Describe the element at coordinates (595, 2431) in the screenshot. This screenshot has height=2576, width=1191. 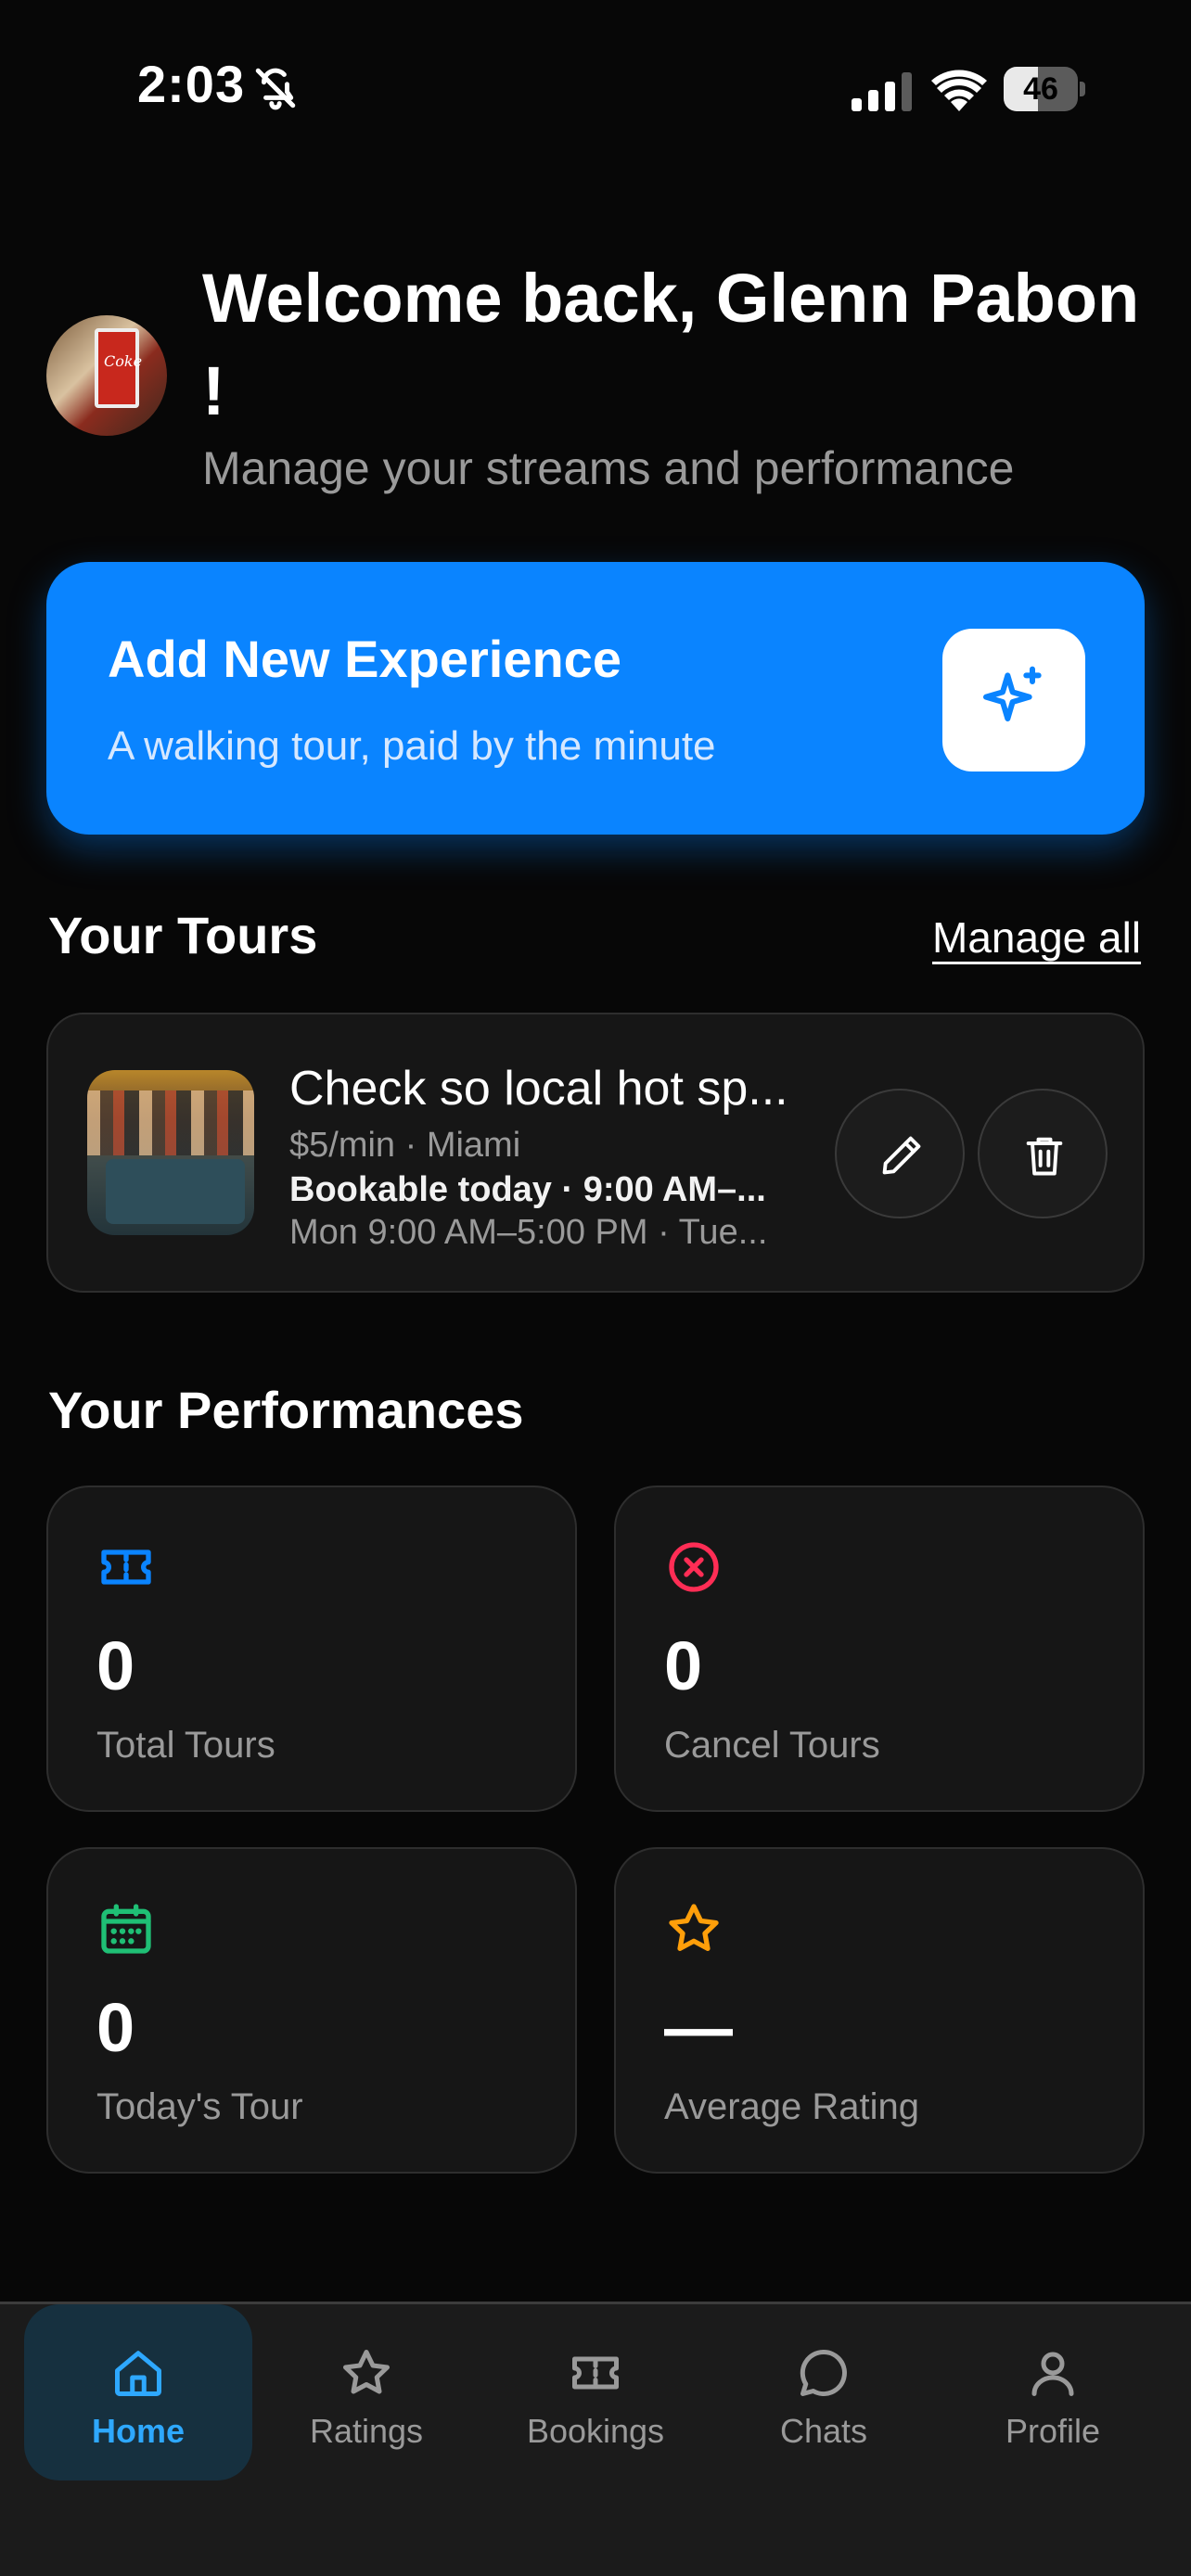
I see `tab-label: Bookings` at that location.